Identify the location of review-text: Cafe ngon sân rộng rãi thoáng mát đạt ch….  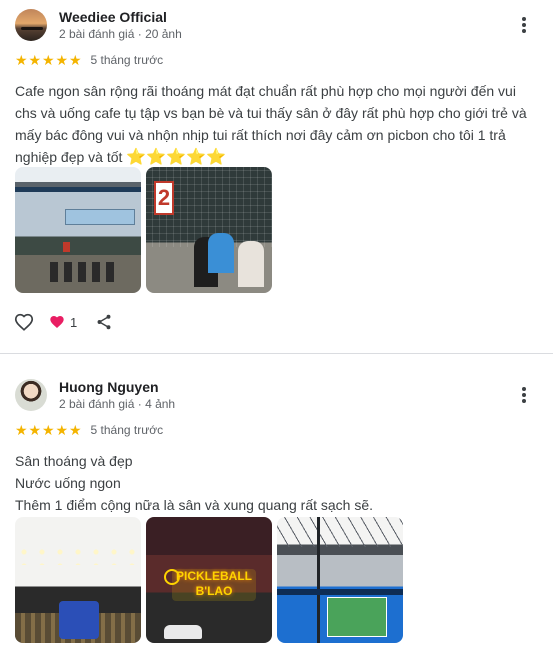
(277, 124).